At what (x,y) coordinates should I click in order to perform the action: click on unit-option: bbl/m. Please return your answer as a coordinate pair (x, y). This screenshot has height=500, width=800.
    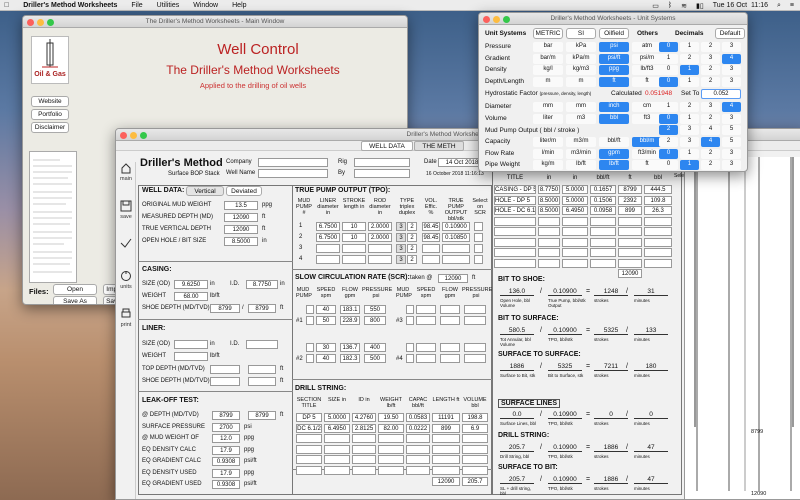
    Looking at the image, I should click on (647, 142).